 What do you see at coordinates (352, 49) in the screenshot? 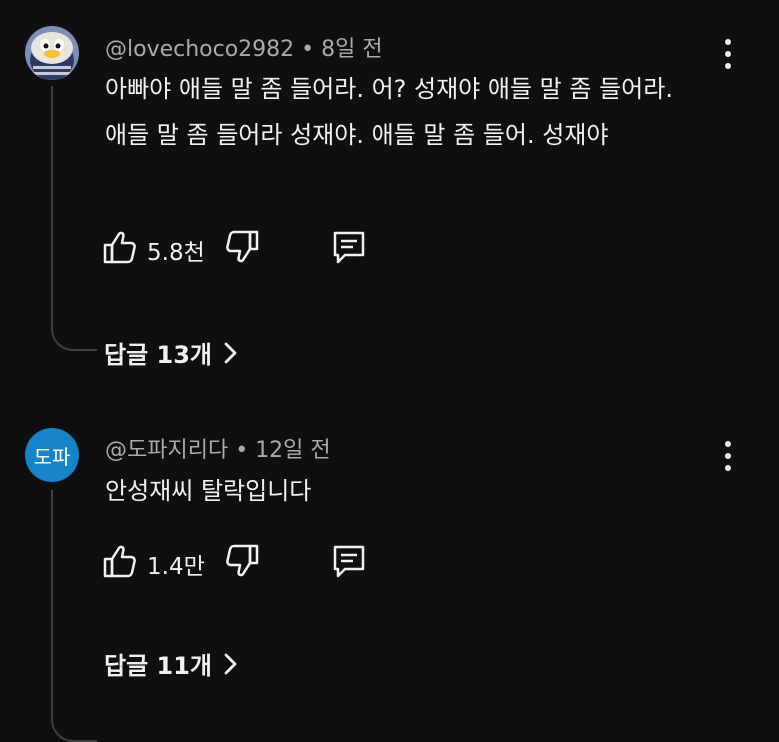
I see `comment-time: 8일 전` at bounding box center [352, 49].